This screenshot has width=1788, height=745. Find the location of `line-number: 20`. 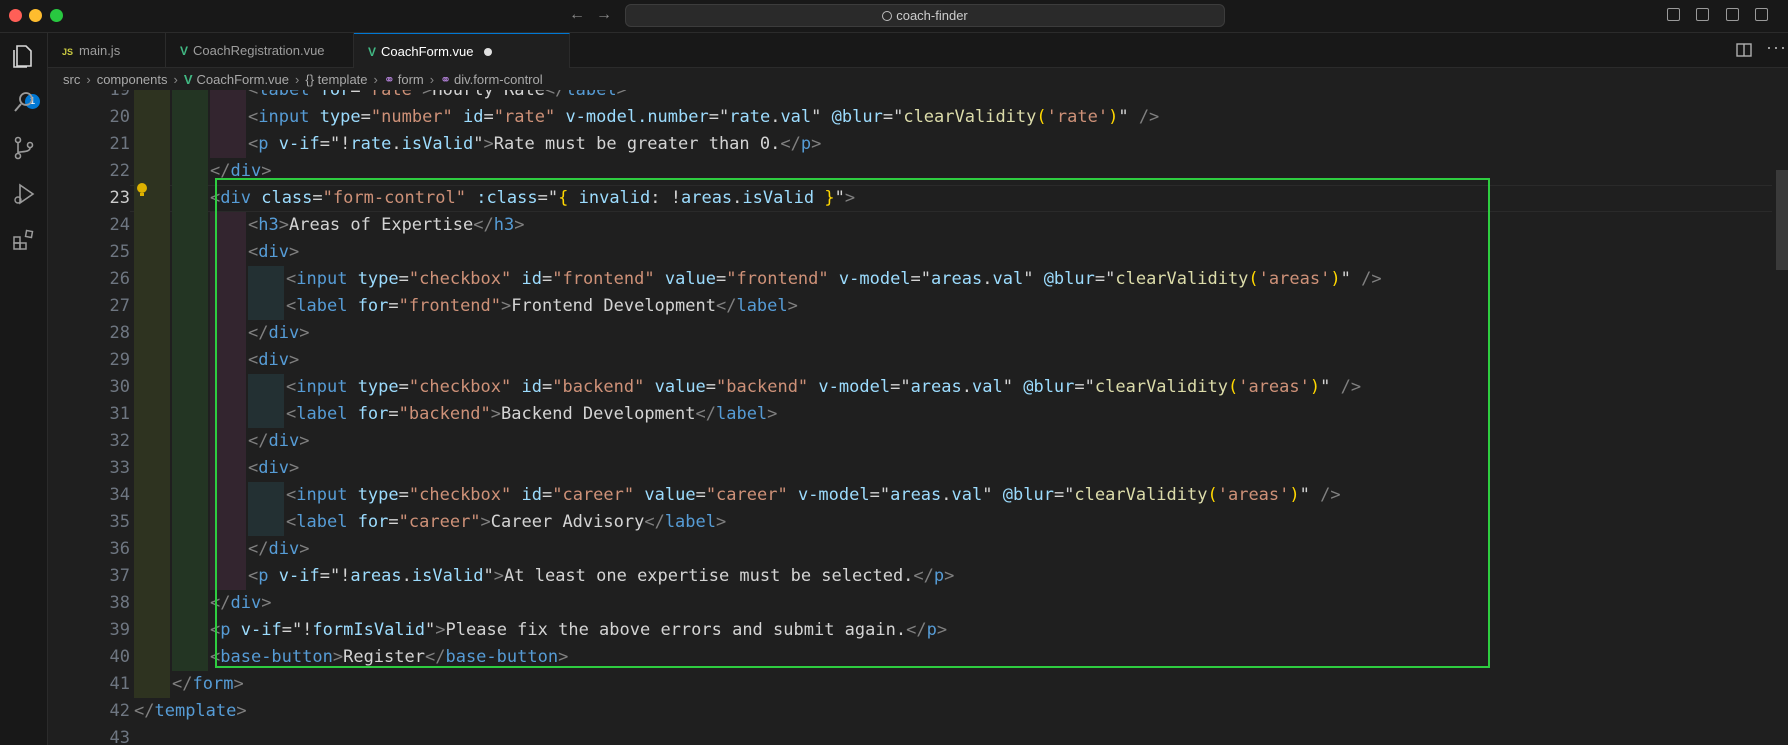

line-number: 20 is located at coordinates (119, 117).